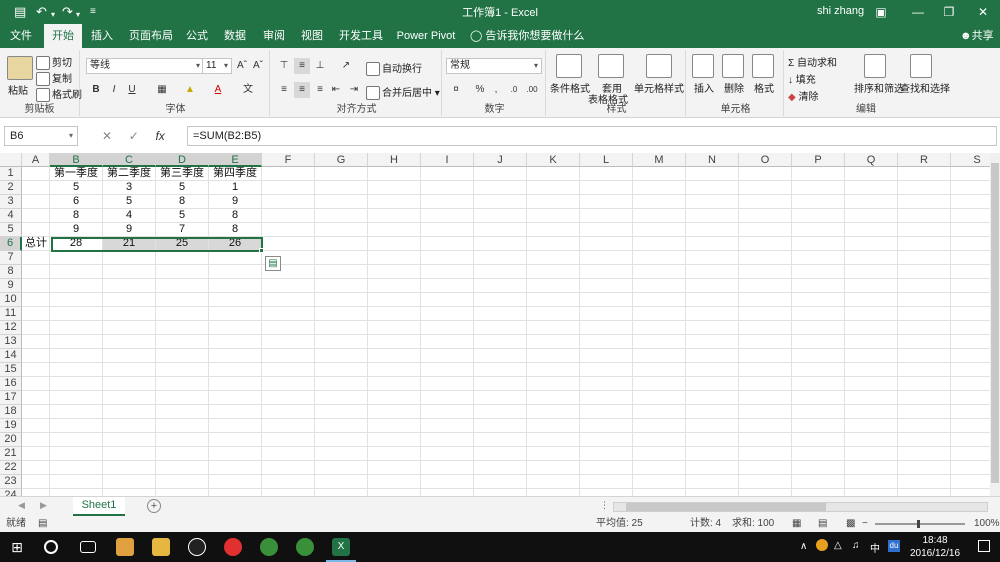  What do you see at coordinates (611, 66) in the screenshot?
I see `table-format-icon` at bounding box center [611, 66].